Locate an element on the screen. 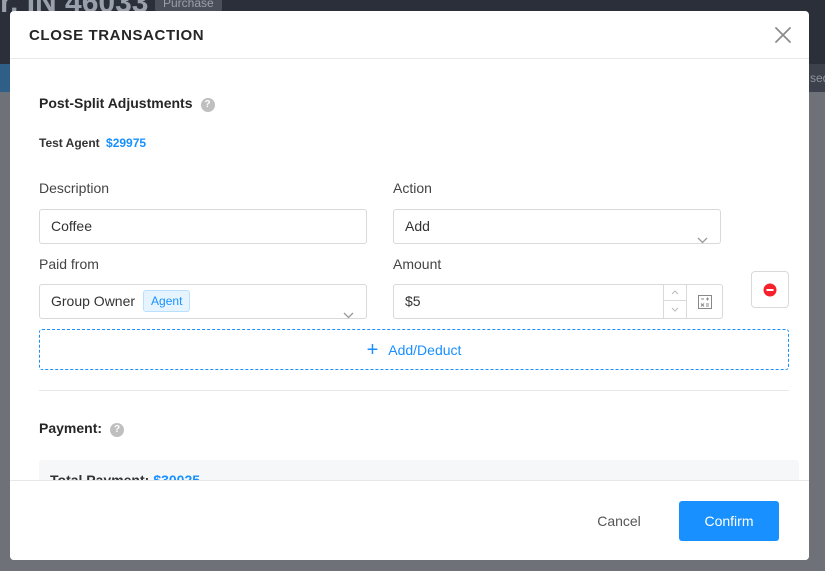 This screenshot has width=825, height=571. amount-stepper is located at coordinates (674, 301).